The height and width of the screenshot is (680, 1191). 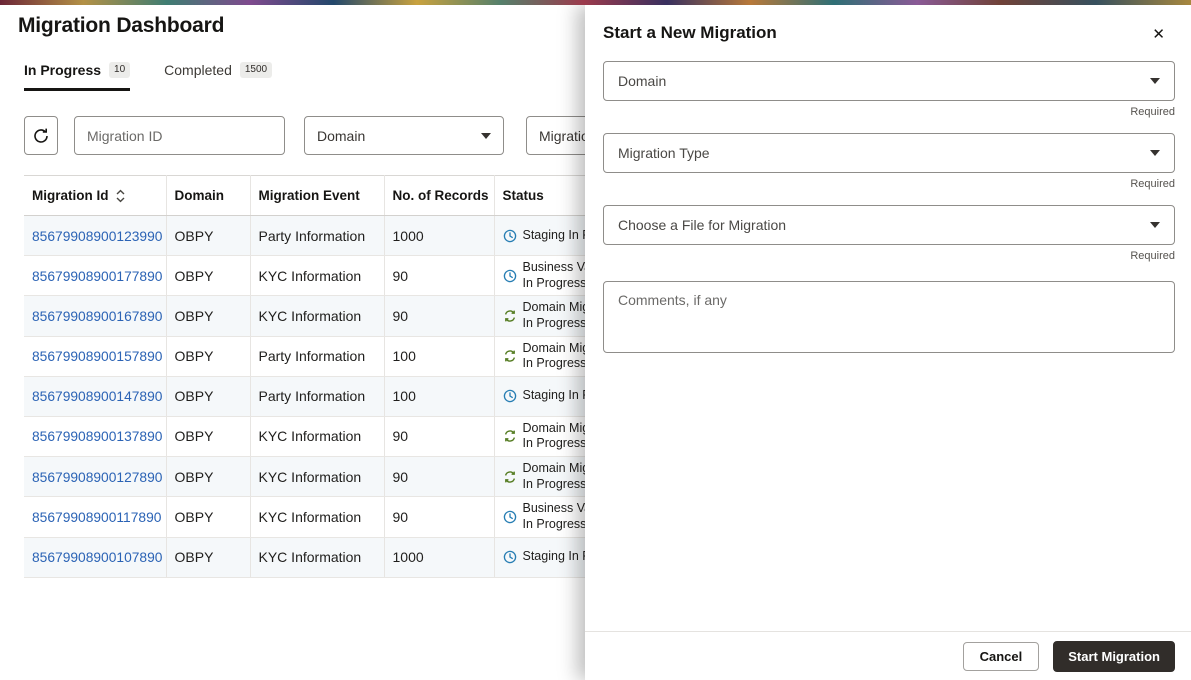 I want to click on decorative-header-strip, so click(x=595, y=2).